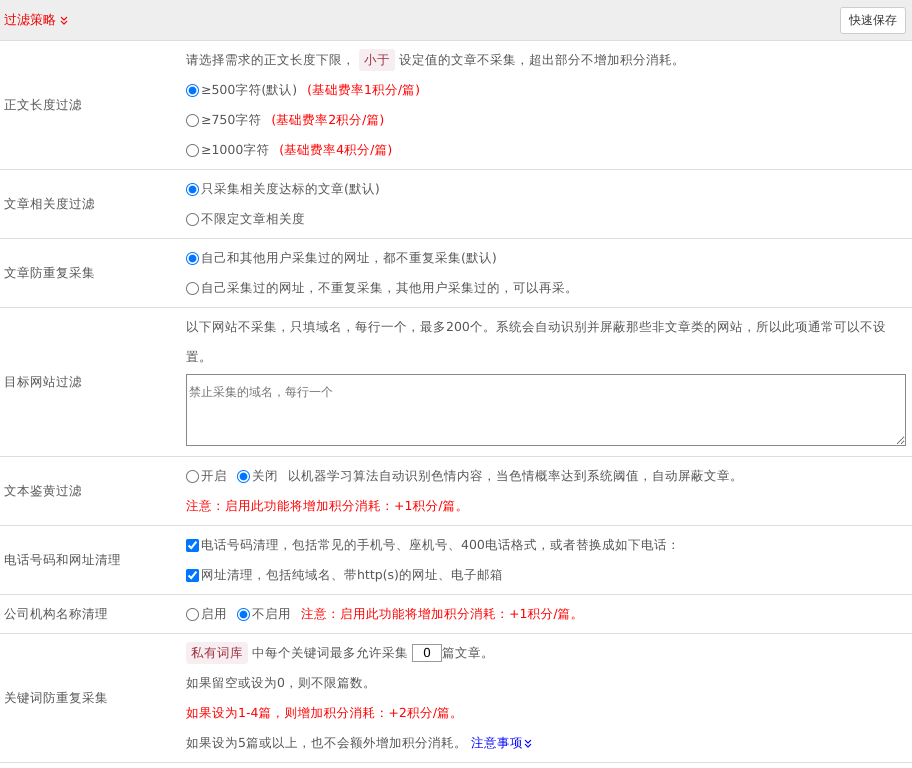  I want to click on setting-label: 文本鉴黄过滤, so click(43, 491).